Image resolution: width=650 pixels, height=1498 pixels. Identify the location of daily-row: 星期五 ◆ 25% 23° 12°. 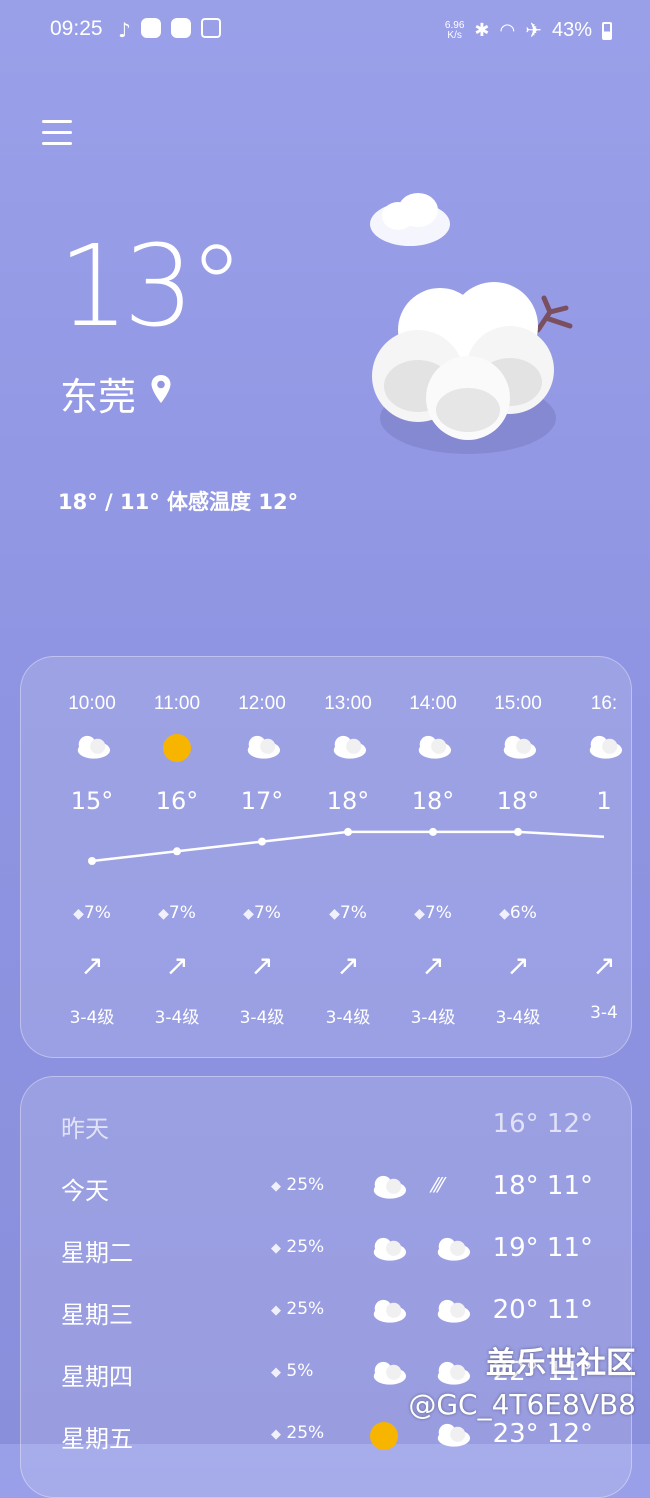
(326, 1439).